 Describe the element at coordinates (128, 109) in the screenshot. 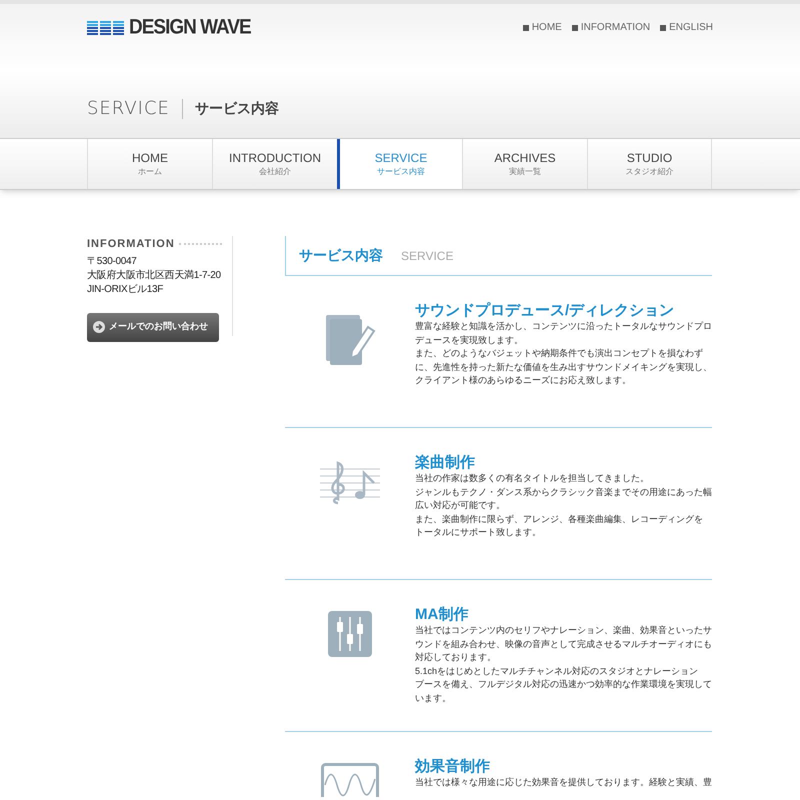

I see `page-title: SERVICE` at that location.